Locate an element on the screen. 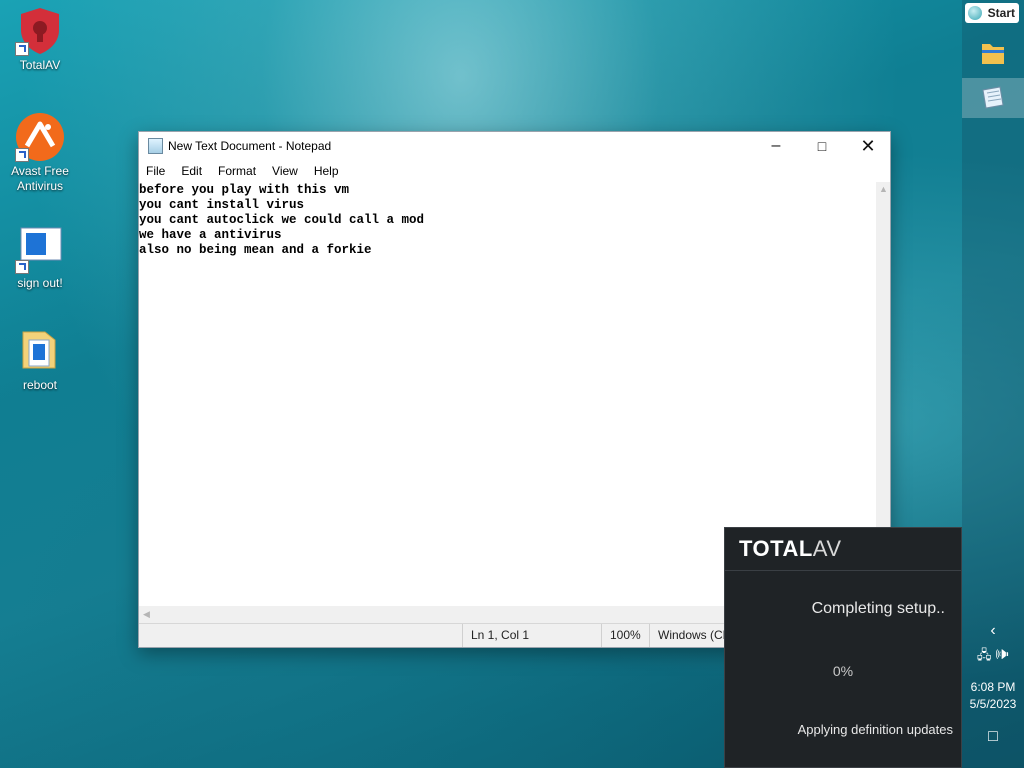 This screenshot has height=768, width=1024. setup-status: Applying definition updates is located at coordinates (875, 729).